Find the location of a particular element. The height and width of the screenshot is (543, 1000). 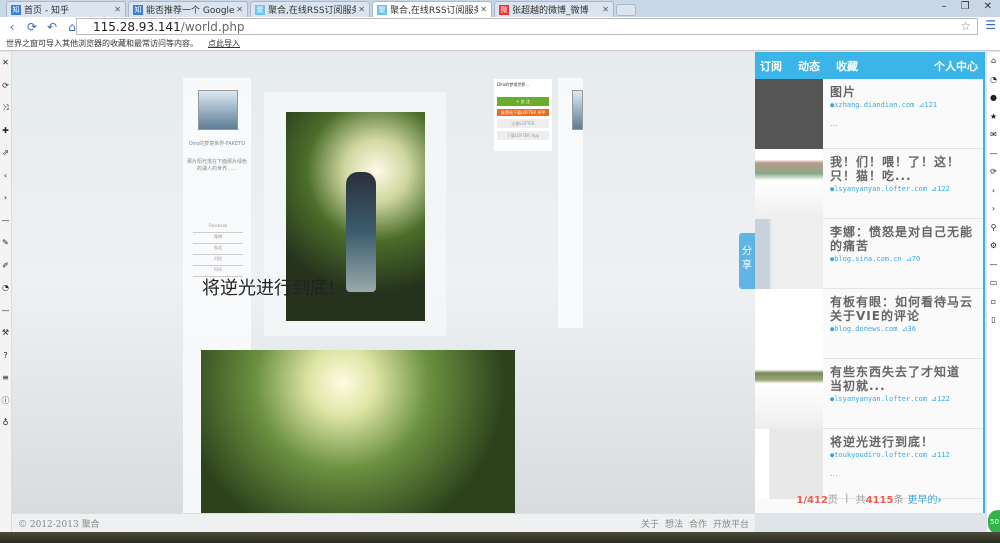

menu-icon: ☰ is located at coordinates (990, 25).